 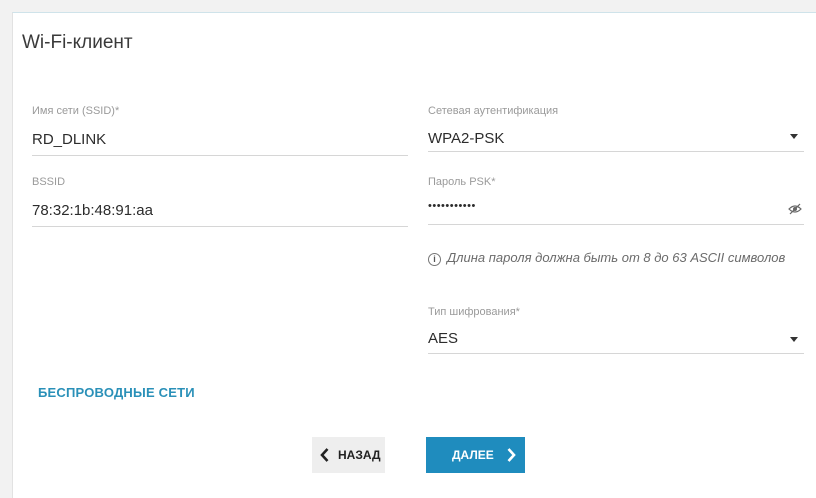 I want to click on bssid-label: BSSID, so click(x=49, y=182).